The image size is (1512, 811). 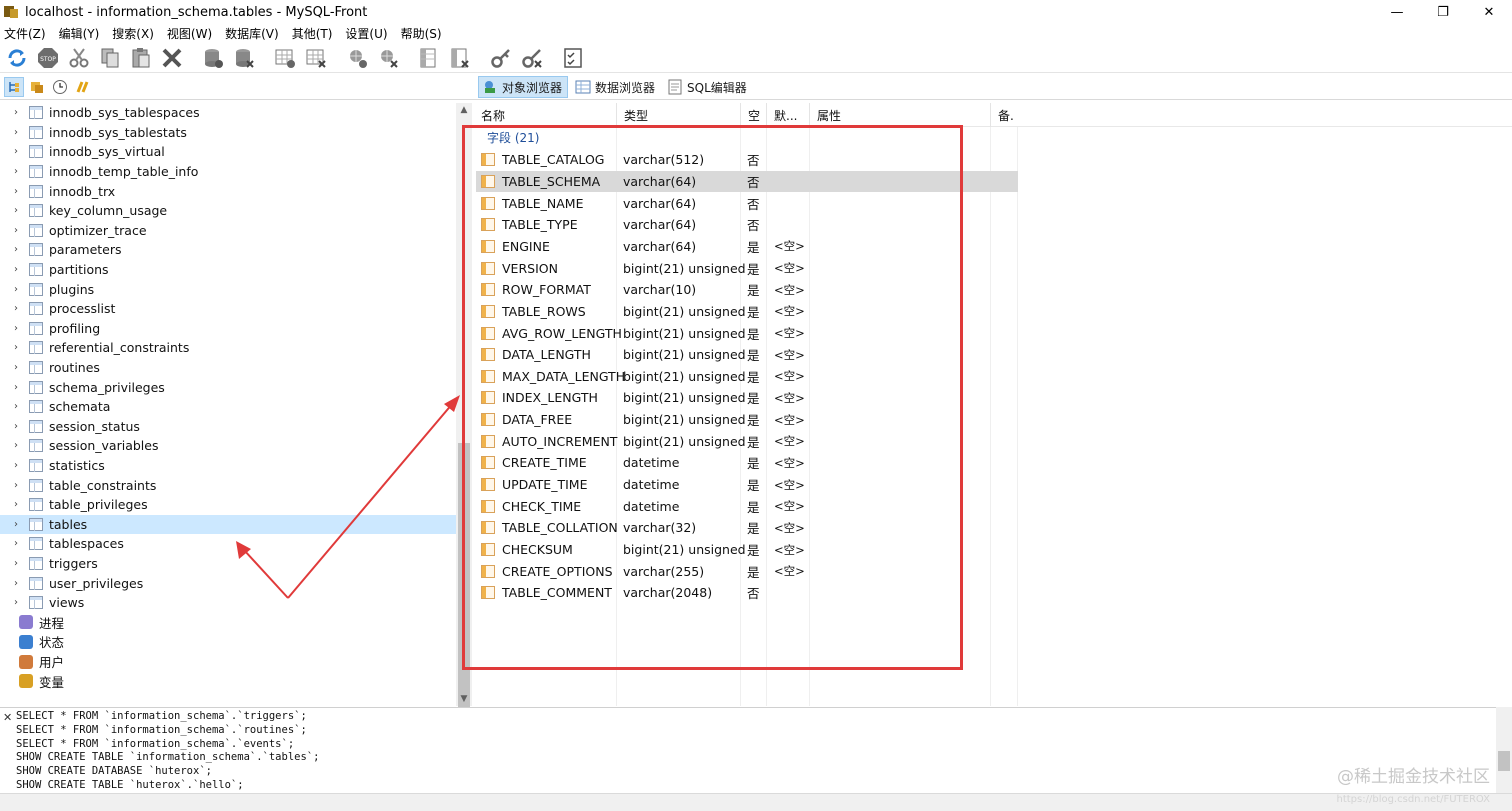 I want to click on tree-item-table: › tables, so click(x=228, y=524).